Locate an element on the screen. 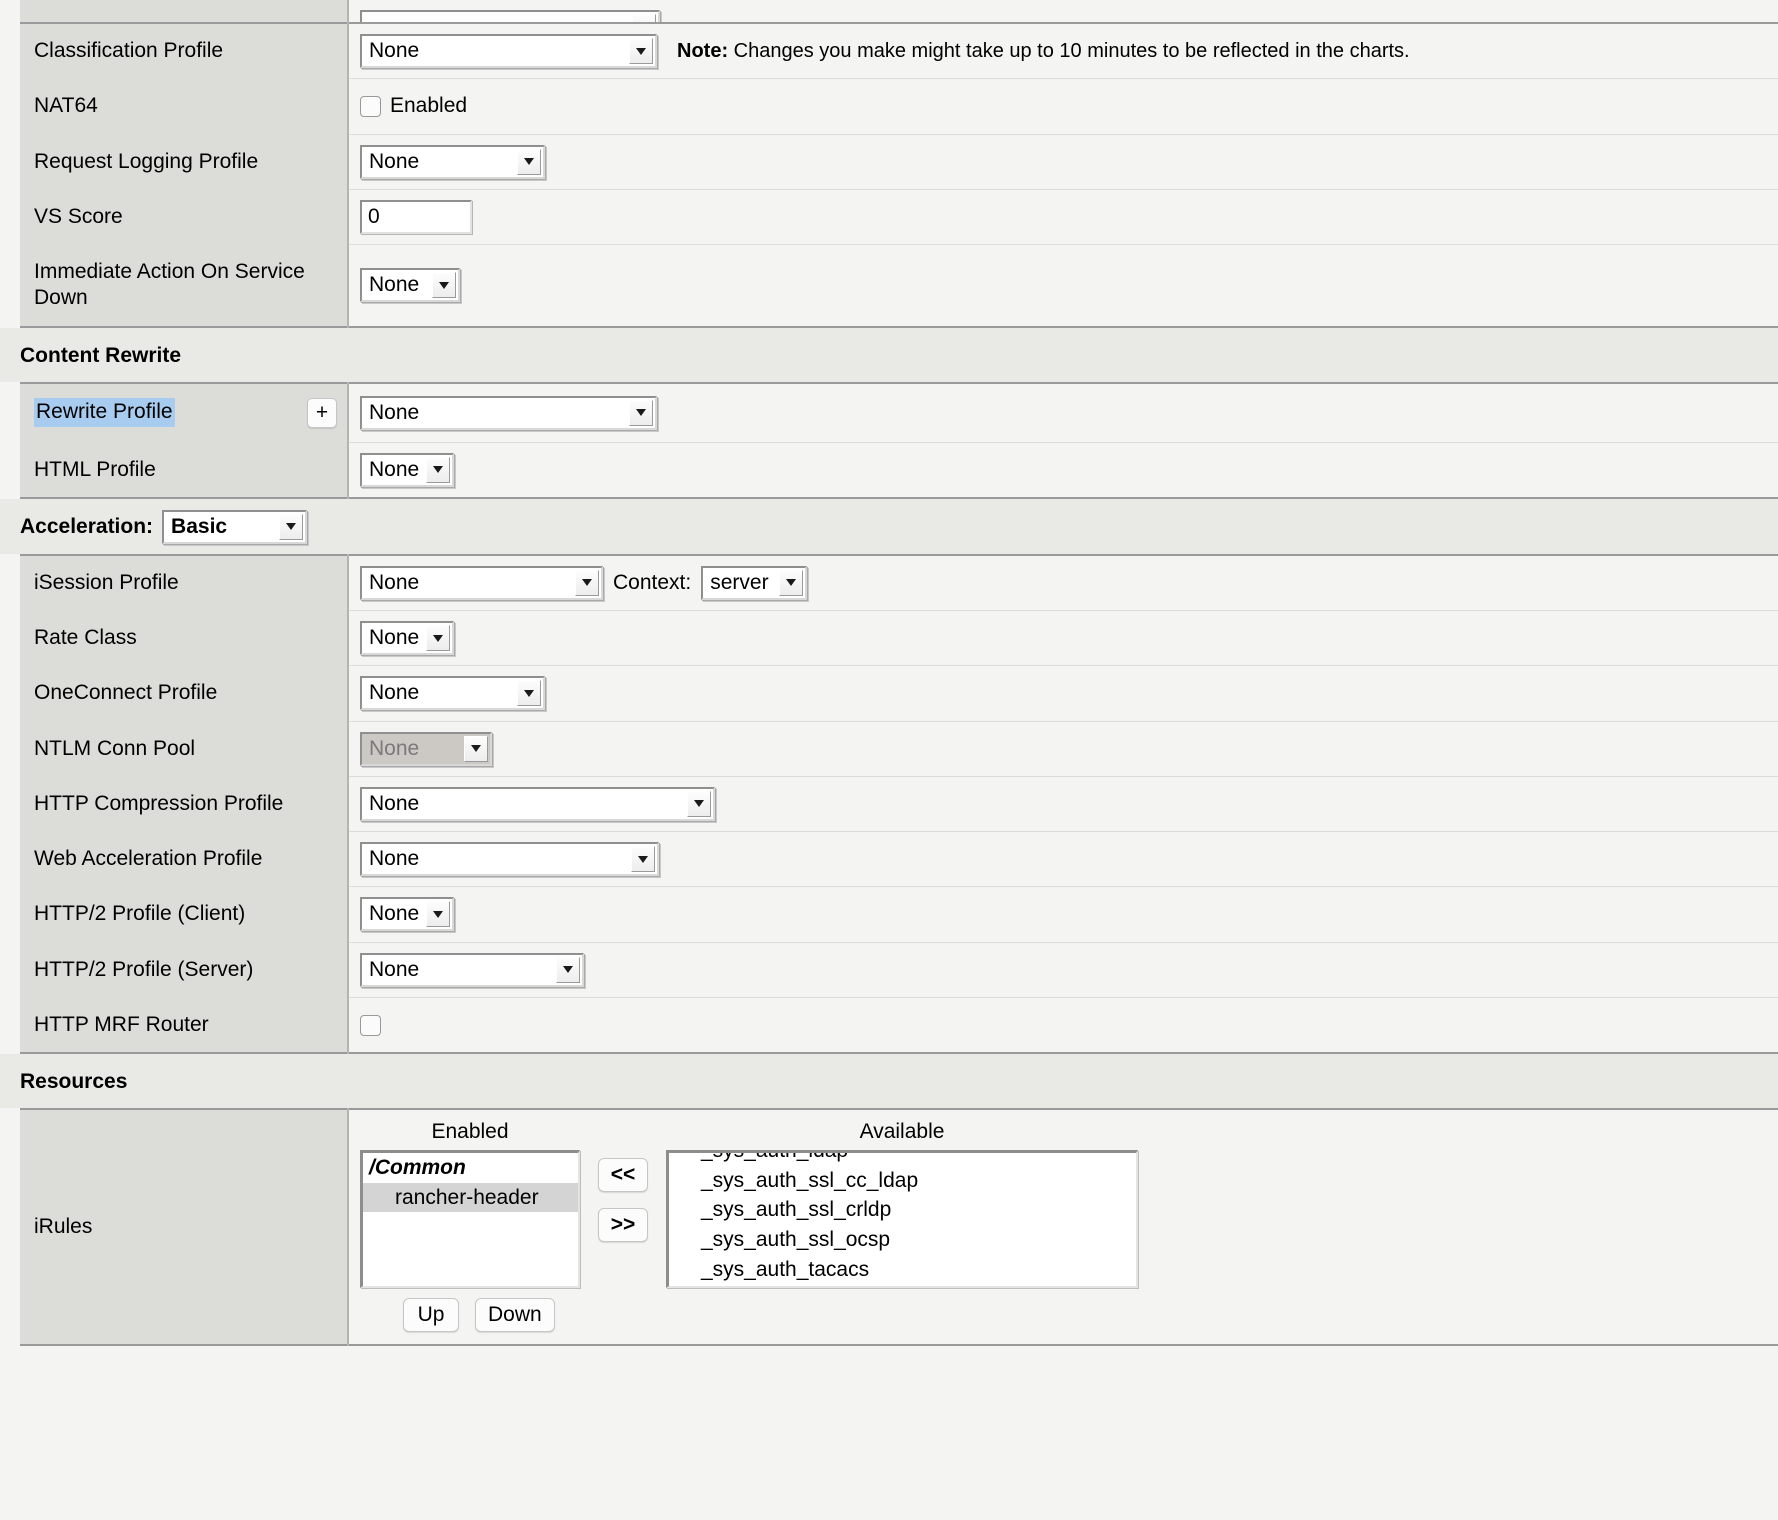  table-row-vs-score: VS Score is located at coordinates (899, 217).